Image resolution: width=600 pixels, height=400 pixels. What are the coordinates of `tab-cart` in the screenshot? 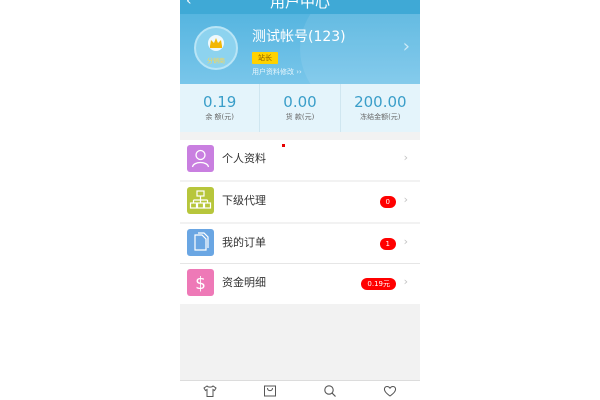 It's located at (270, 390).